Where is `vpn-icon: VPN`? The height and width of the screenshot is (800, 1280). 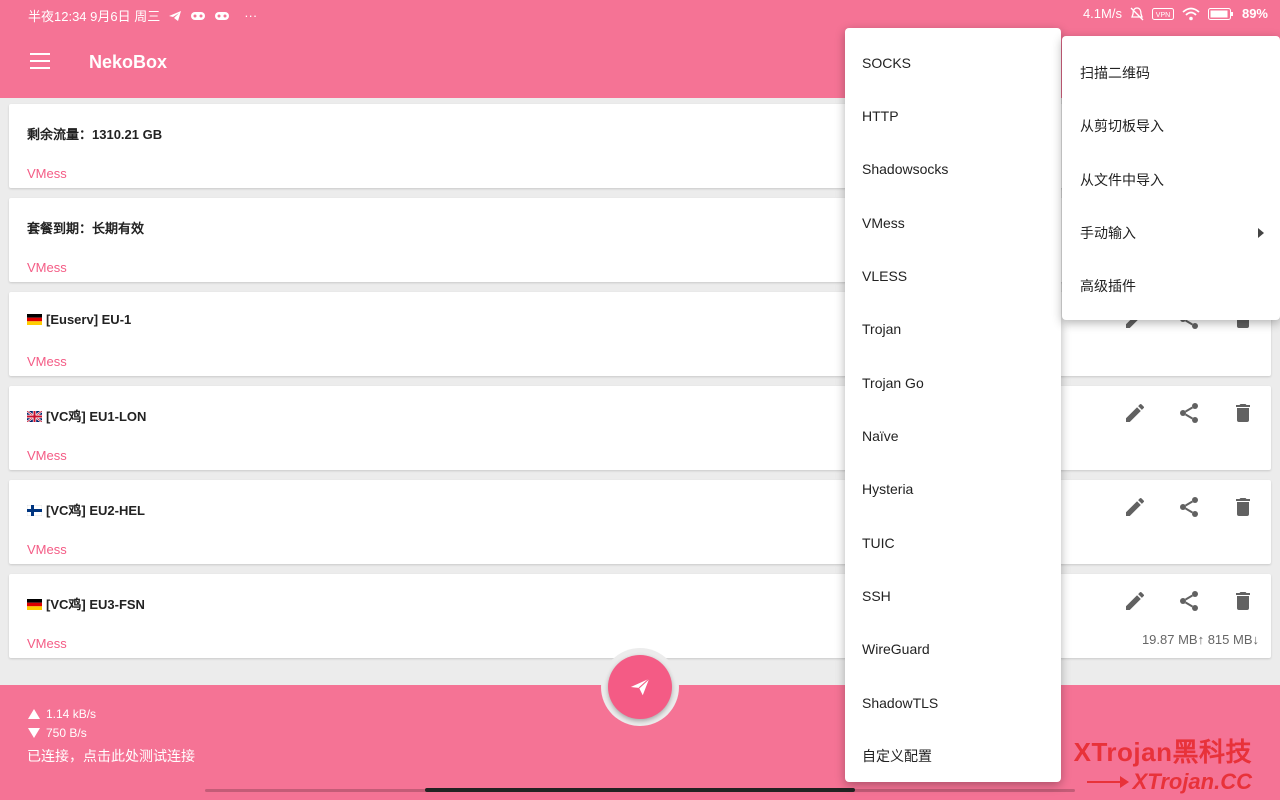
vpn-icon: VPN is located at coordinates (1162, 13).